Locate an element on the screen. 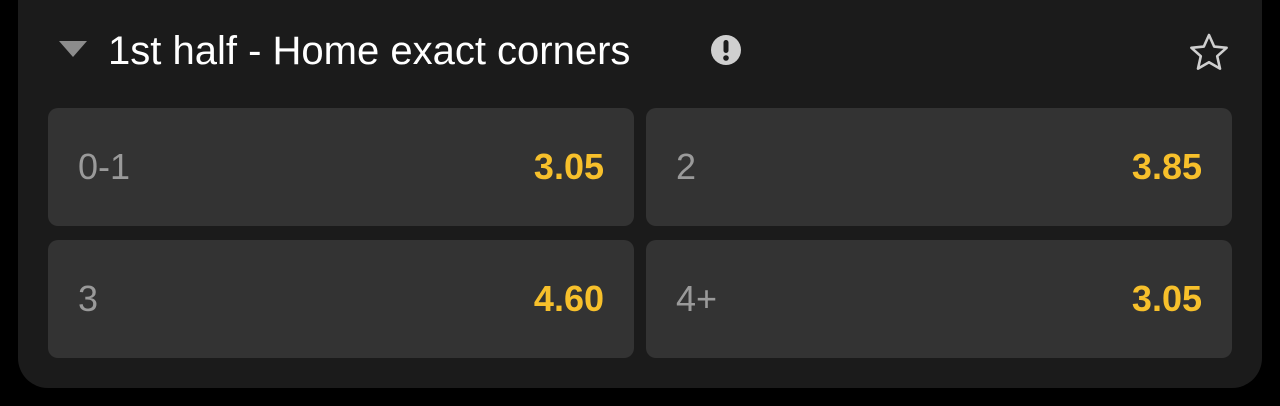 This screenshot has width=1280, height=406. star-outline-icon is located at coordinates (1209, 52).